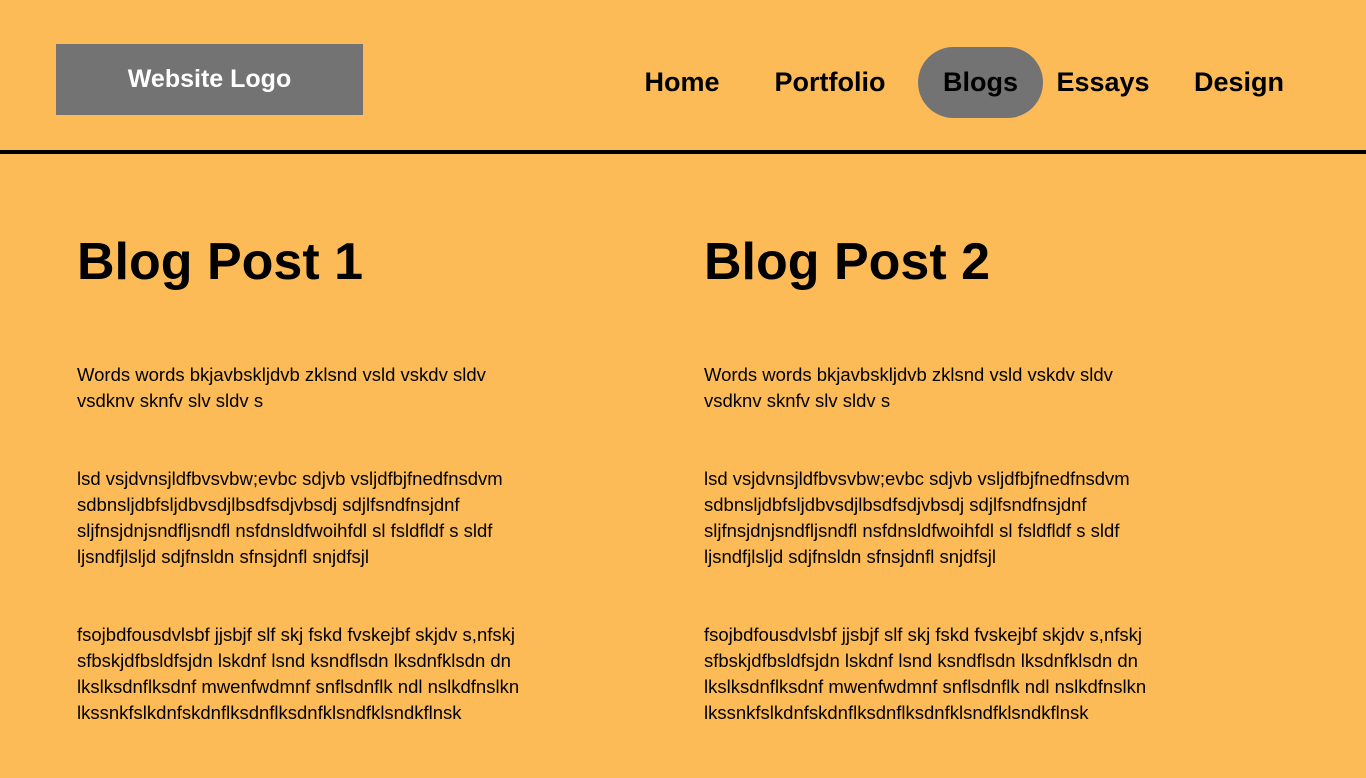 This screenshot has width=1366, height=778. I want to click on nav-label-blogs: Blogs, so click(980, 82).